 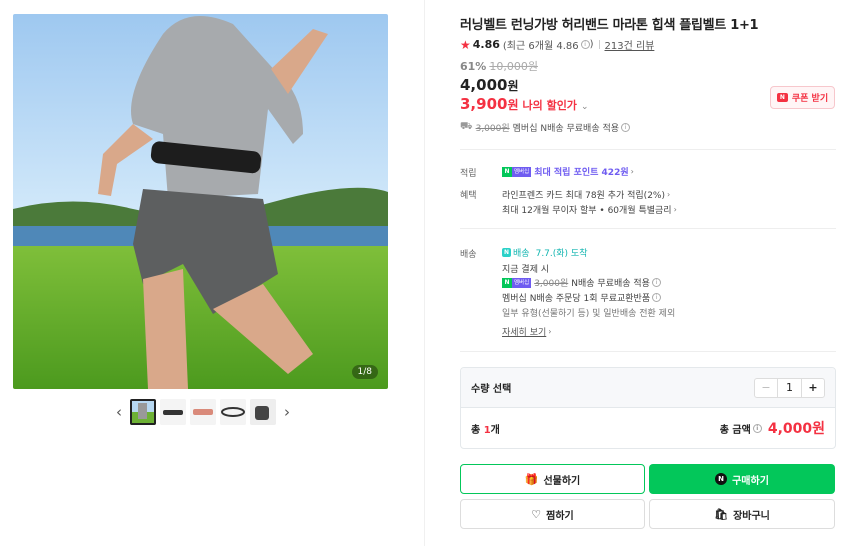 I want to click on quantity-minus-button: −, so click(x=766, y=387).